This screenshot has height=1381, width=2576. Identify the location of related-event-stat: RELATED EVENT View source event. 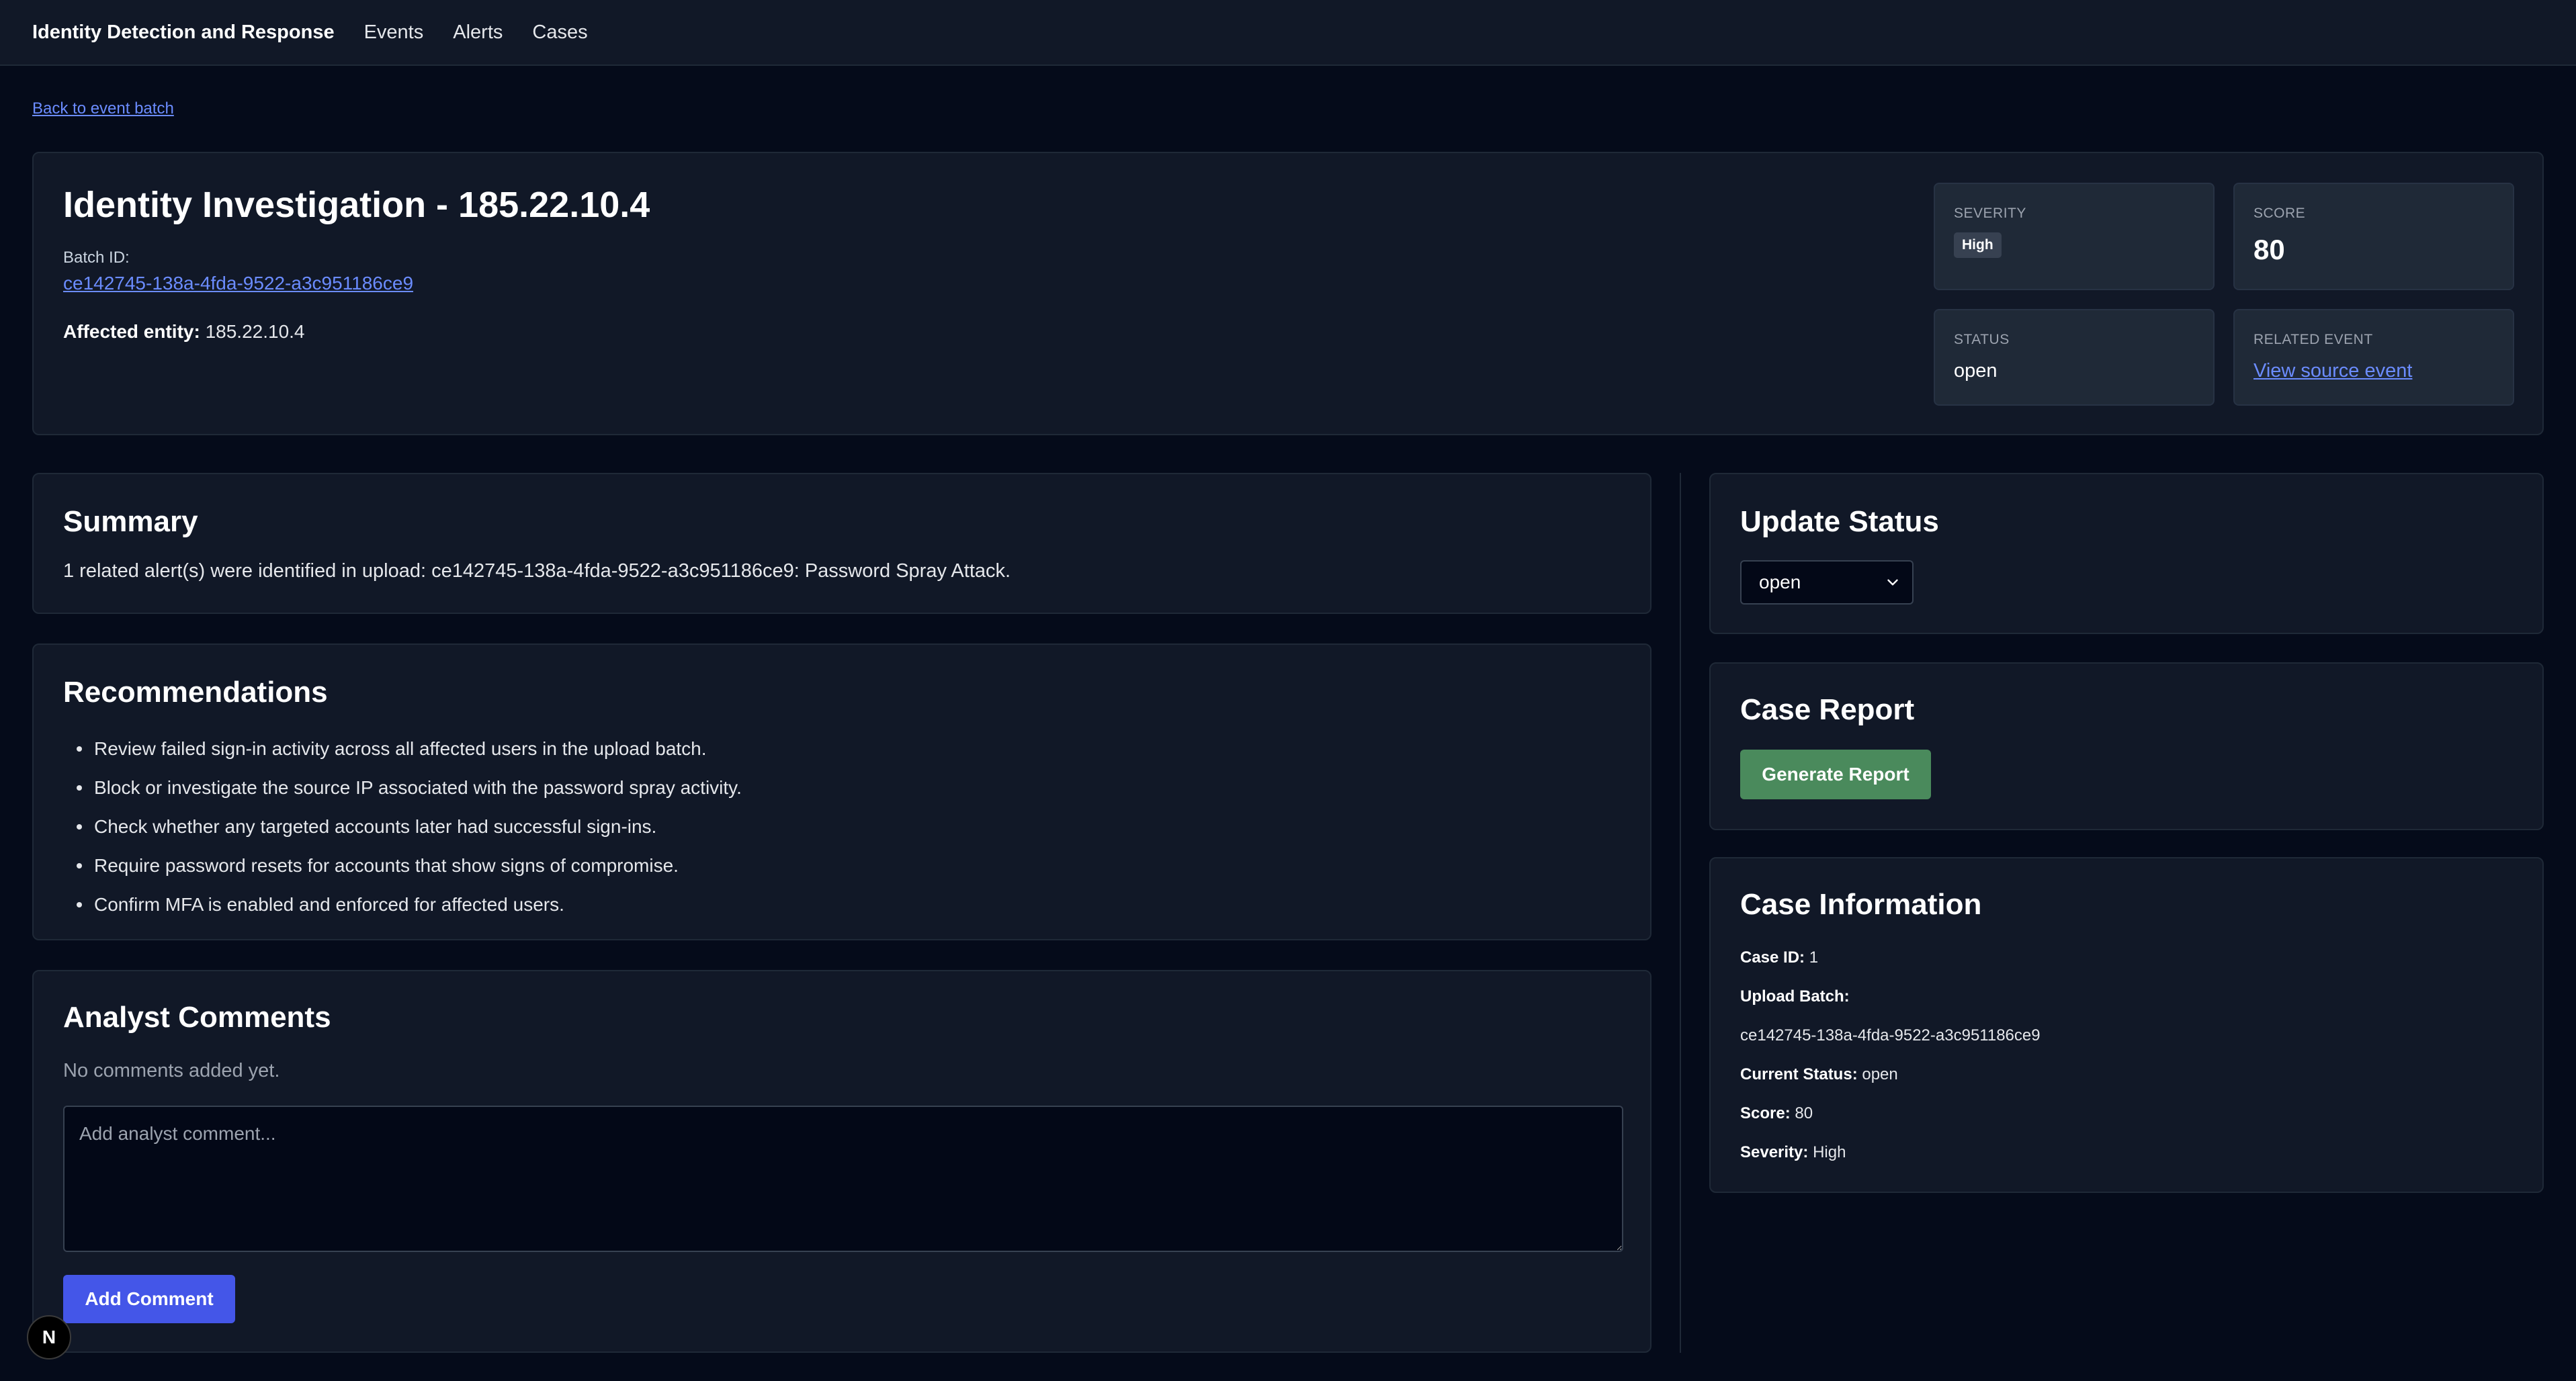
(2373, 357).